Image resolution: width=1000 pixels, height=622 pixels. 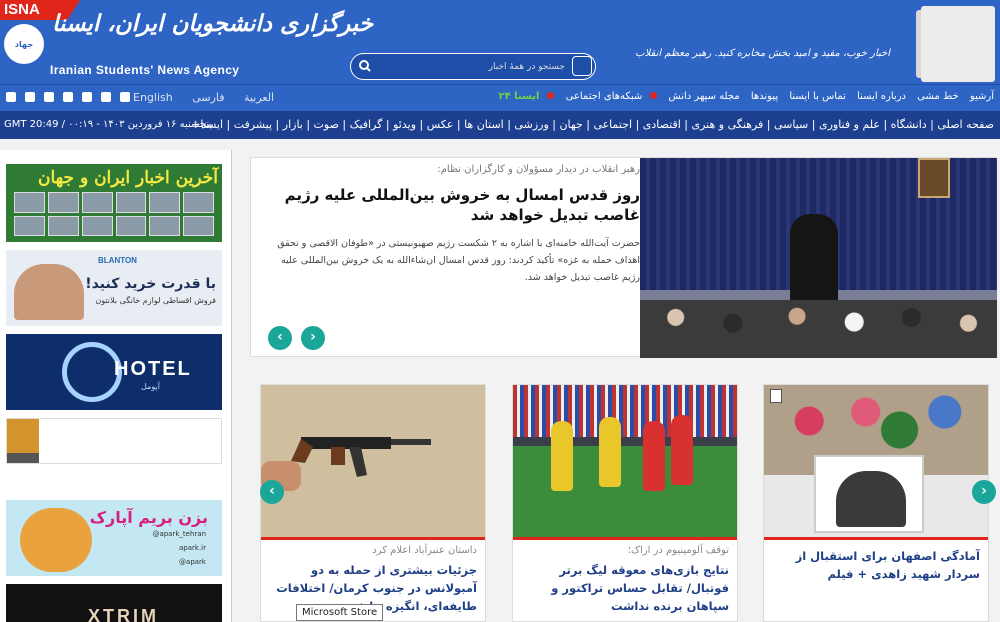 What do you see at coordinates (11, 97) in the screenshot?
I see `windows-icon` at bounding box center [11, 97].